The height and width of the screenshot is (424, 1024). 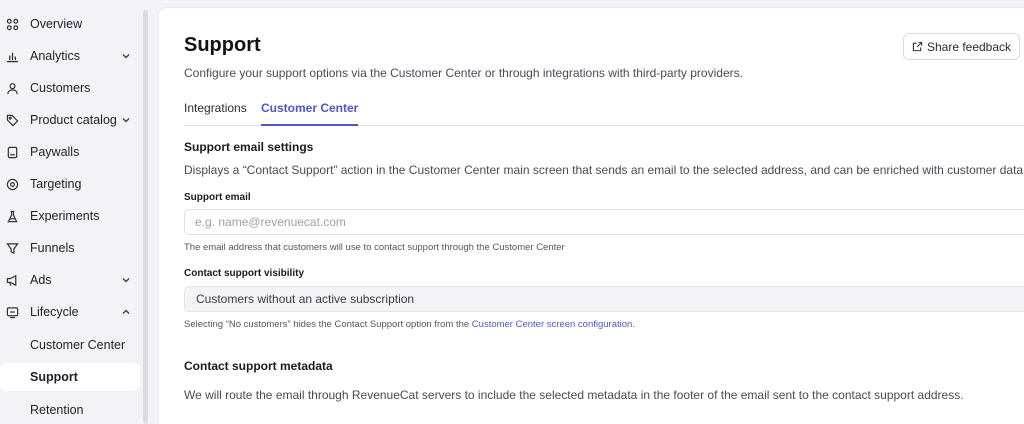 What do you see at coordinates (54, 312) in the screenshot?
I see `sidebar-item-label: Lifecycle` at bounding box center [54, 312].